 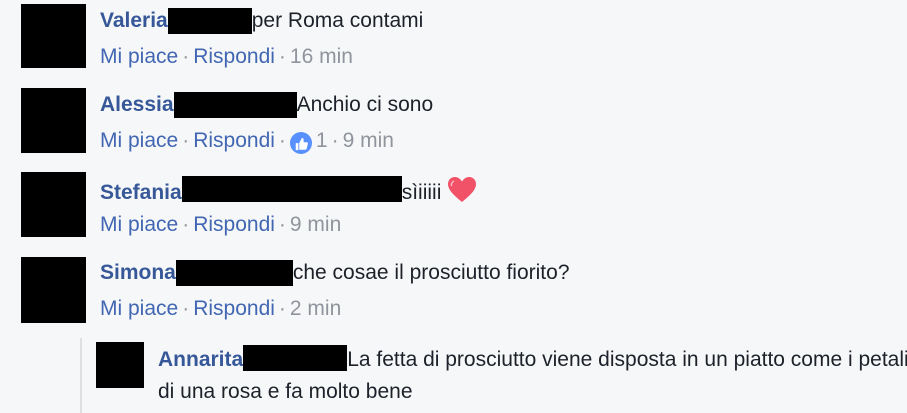 What do you see at coordinates (141, 192) in the screenshot?
I see `comment-author: Stefania` at bounding box center [141, 192].